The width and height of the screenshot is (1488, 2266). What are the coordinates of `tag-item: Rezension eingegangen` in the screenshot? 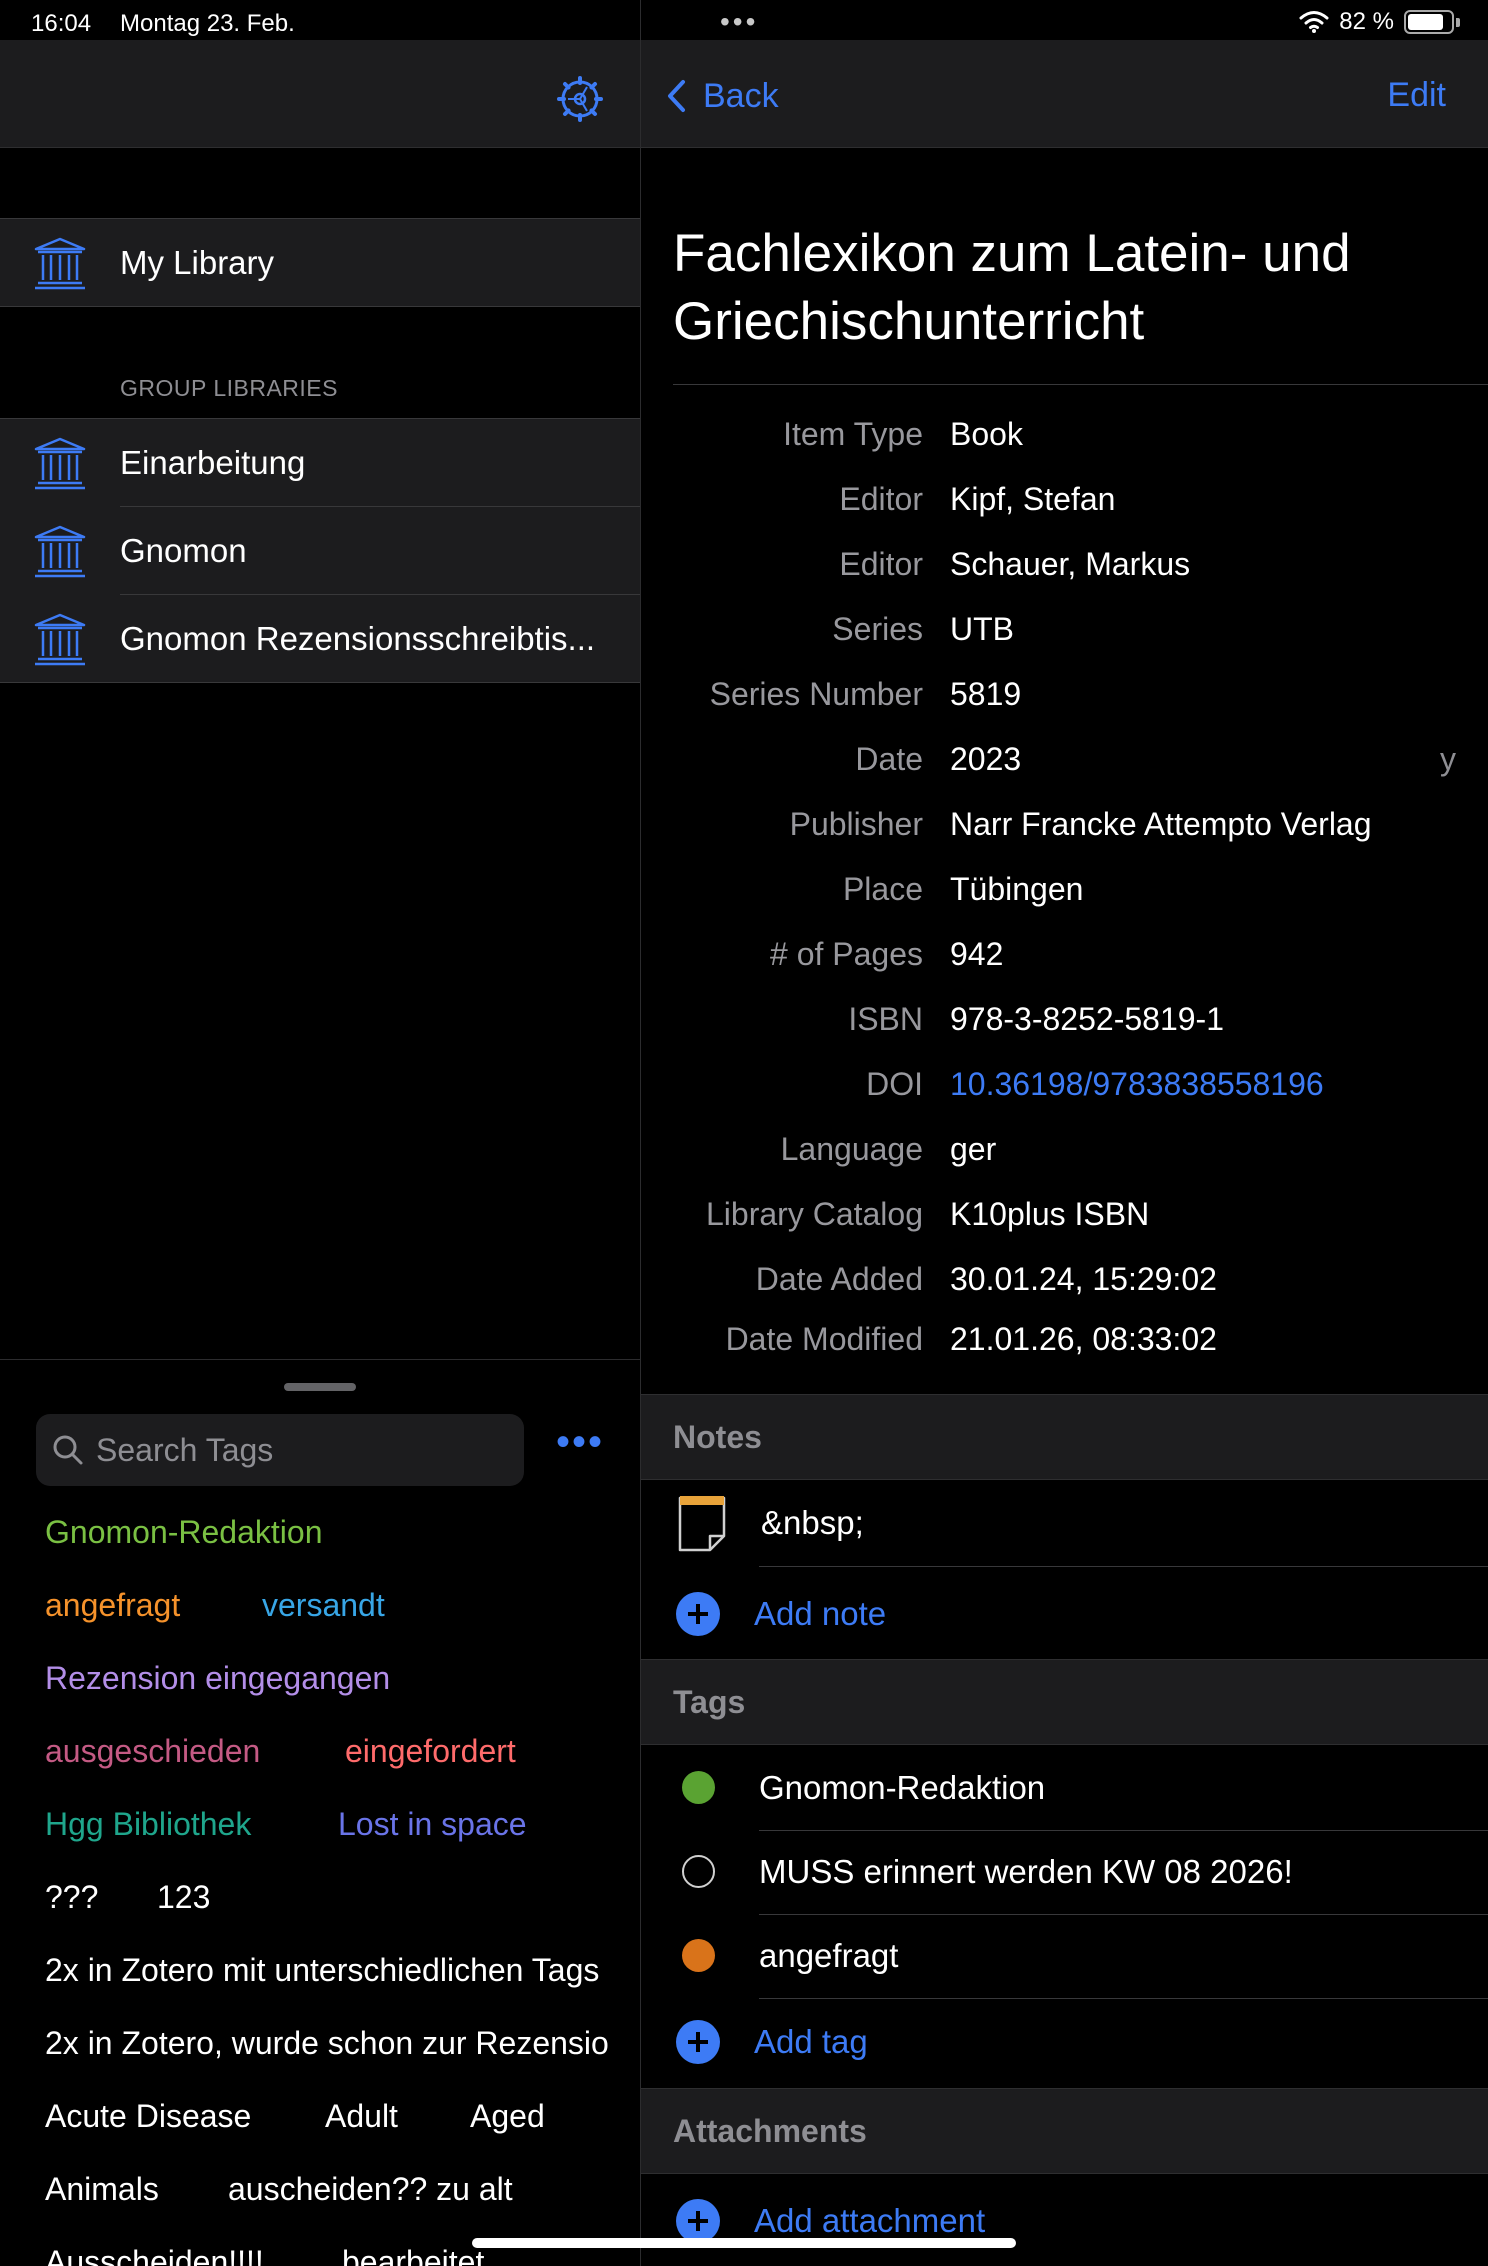 It's located at (217, 1678).